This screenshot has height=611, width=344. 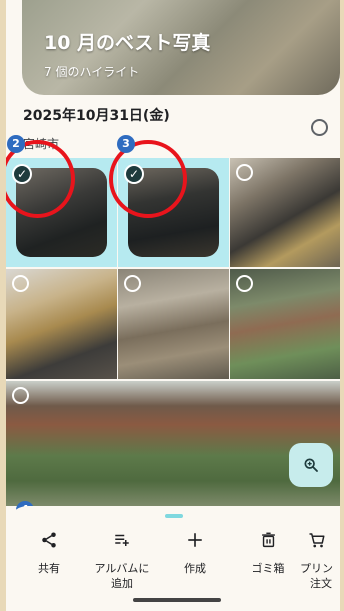 What do you see at coordinates (318, 559) in the screenshot?
I see `print-order-button: プリン 注文` at bounding box center [318, 559].